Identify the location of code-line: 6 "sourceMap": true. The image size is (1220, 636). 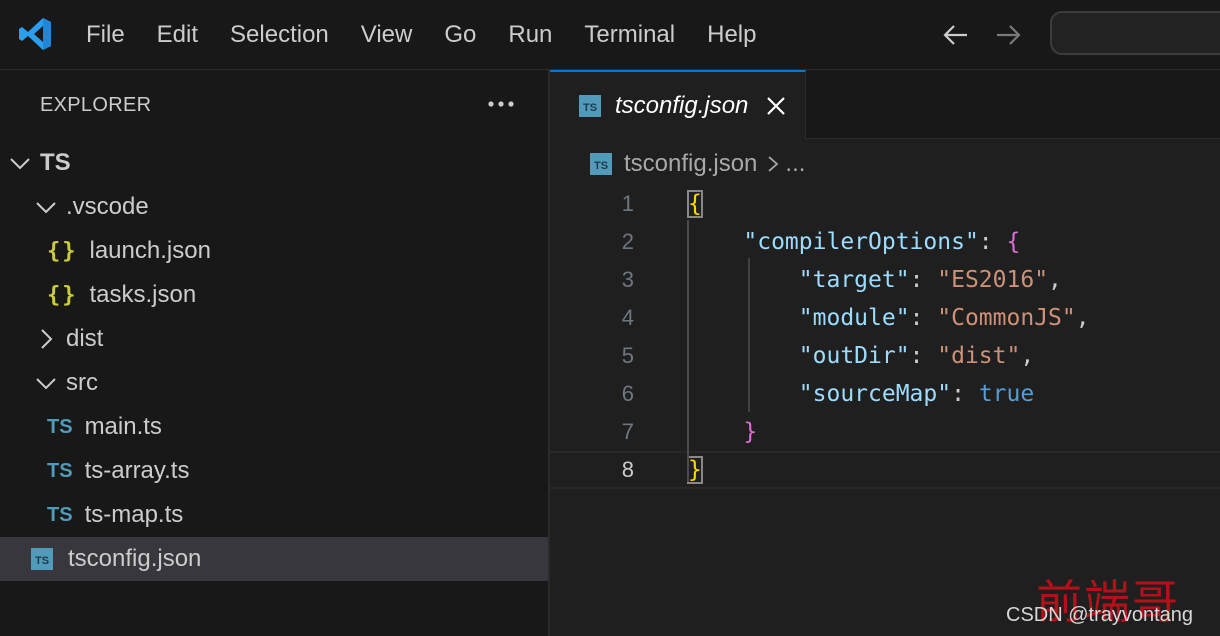
(885, 394).